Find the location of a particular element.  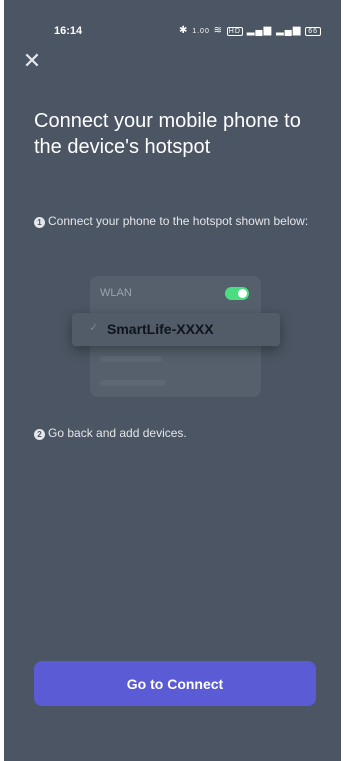

check-icon: ✓ is located at coordinates (94, 328).